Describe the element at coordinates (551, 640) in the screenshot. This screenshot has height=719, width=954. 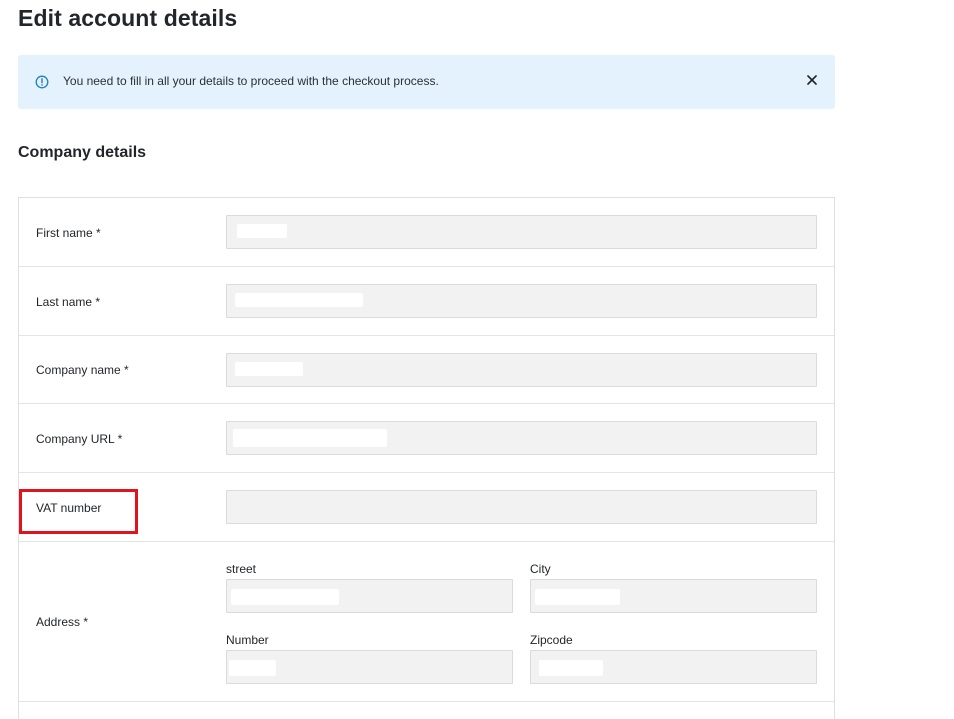
I see `zipcode-label: Zipcode` at that location.